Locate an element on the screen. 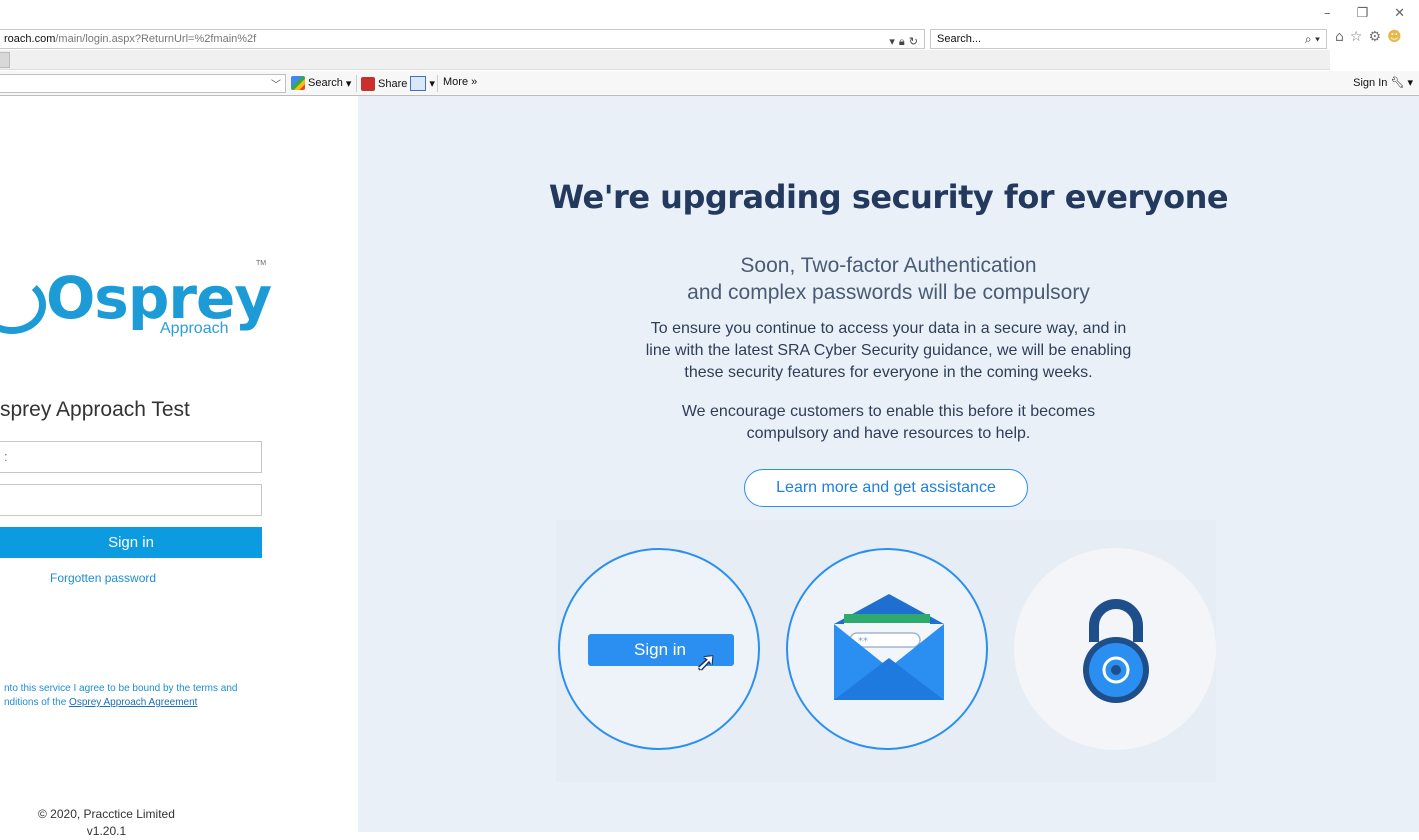 This screenshot has width=1419, height=840. window-controls: – ❐ ✕ is located at coordinates (1364, 13).